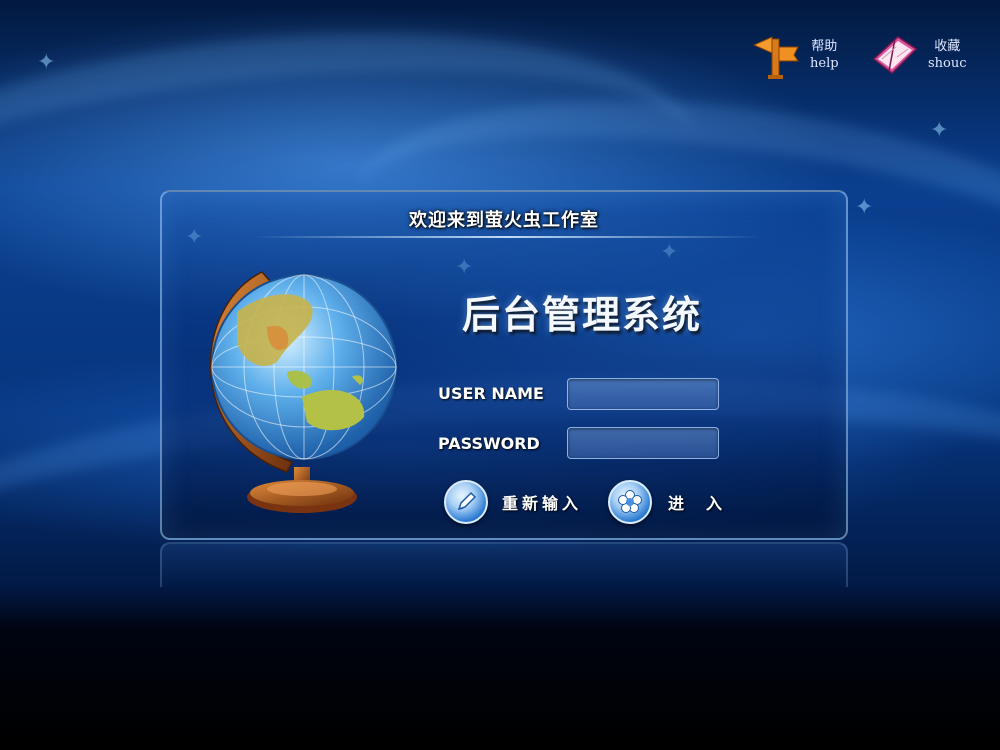  Describe the element at coordinates (706, 503) in the screenshot. I see `login-label: 进入` at that location.